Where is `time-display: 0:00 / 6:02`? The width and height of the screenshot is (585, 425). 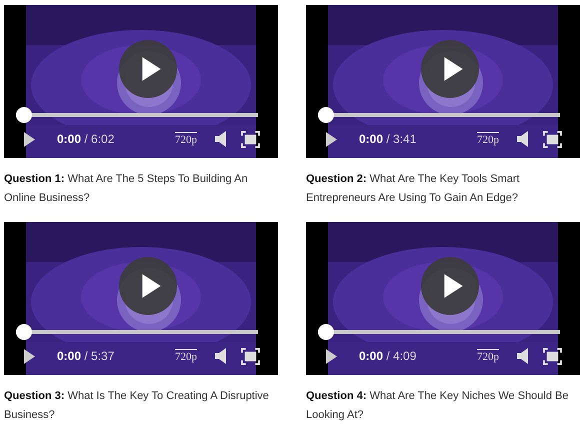 time-display: 0:00 / 6:02 is located at coordinates (85, 139).